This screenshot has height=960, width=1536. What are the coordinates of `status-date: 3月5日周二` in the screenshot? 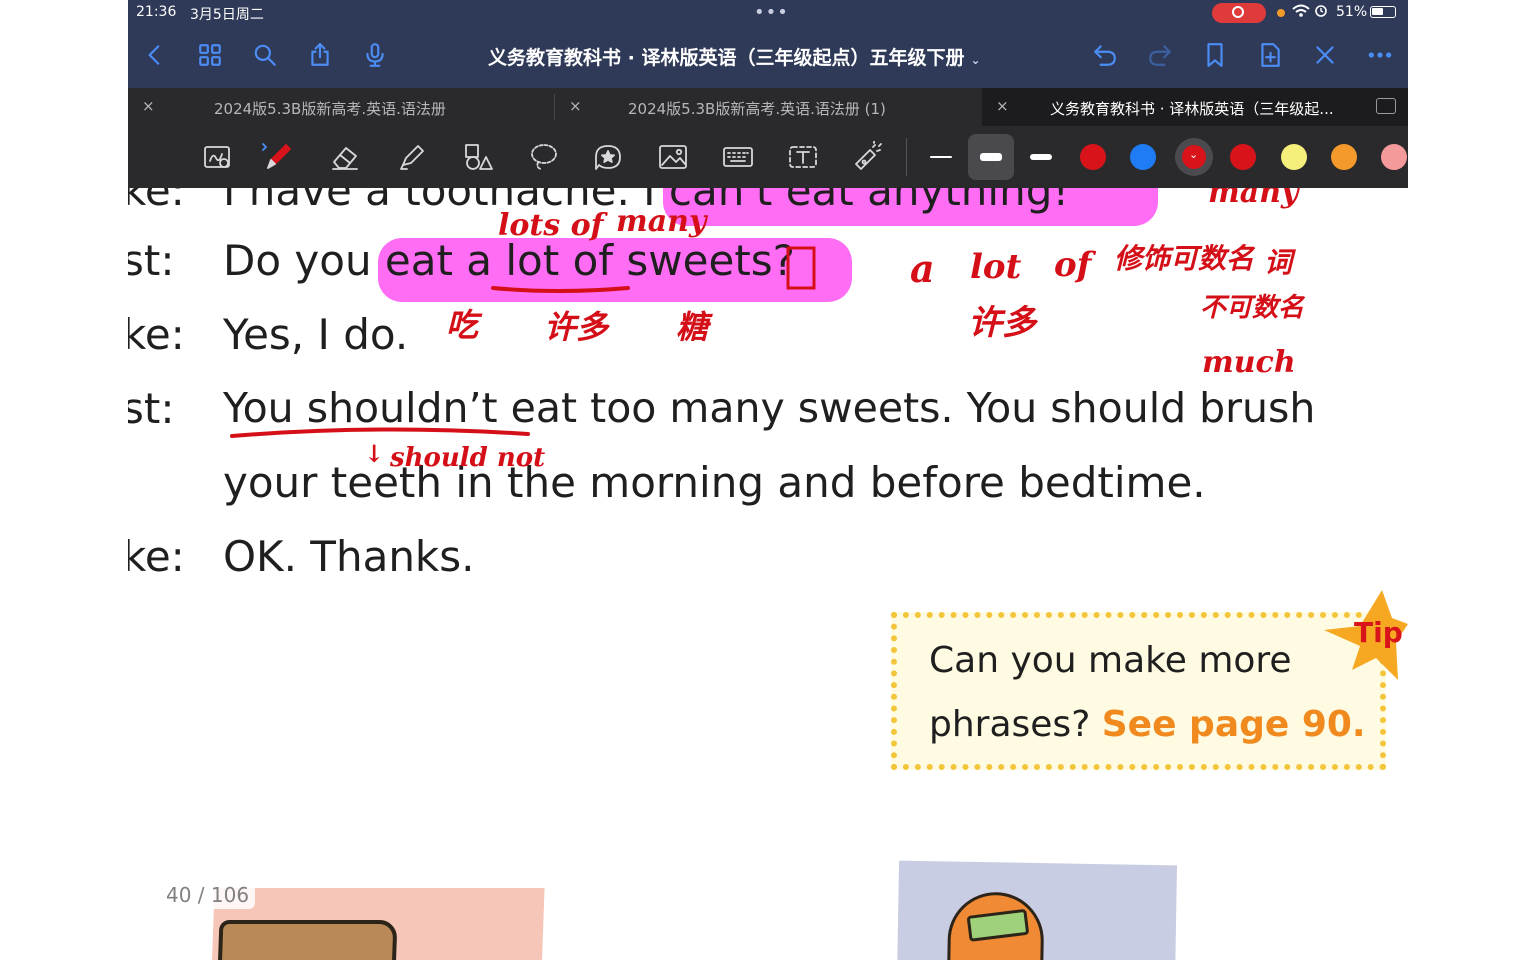 It's located at (227, 15).